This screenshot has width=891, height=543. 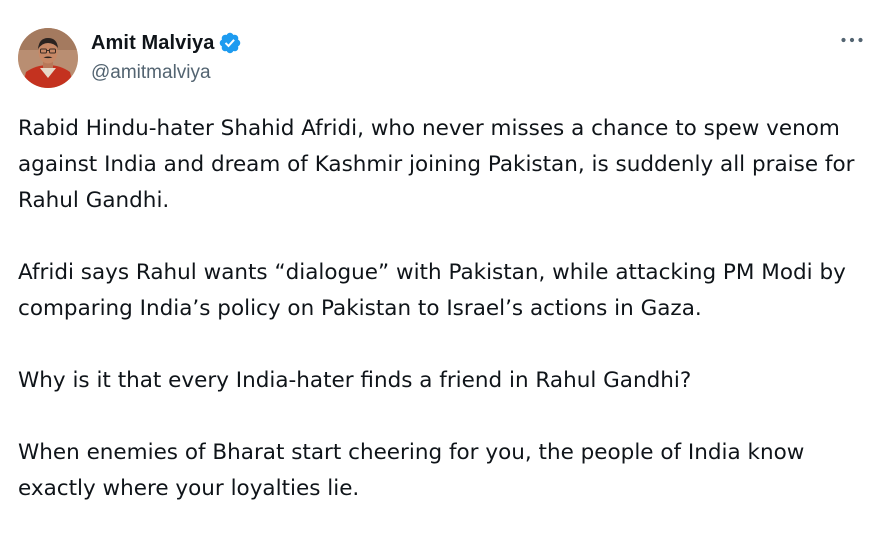 I want to click on verified-badge-icon, so click(x=230, y=43).